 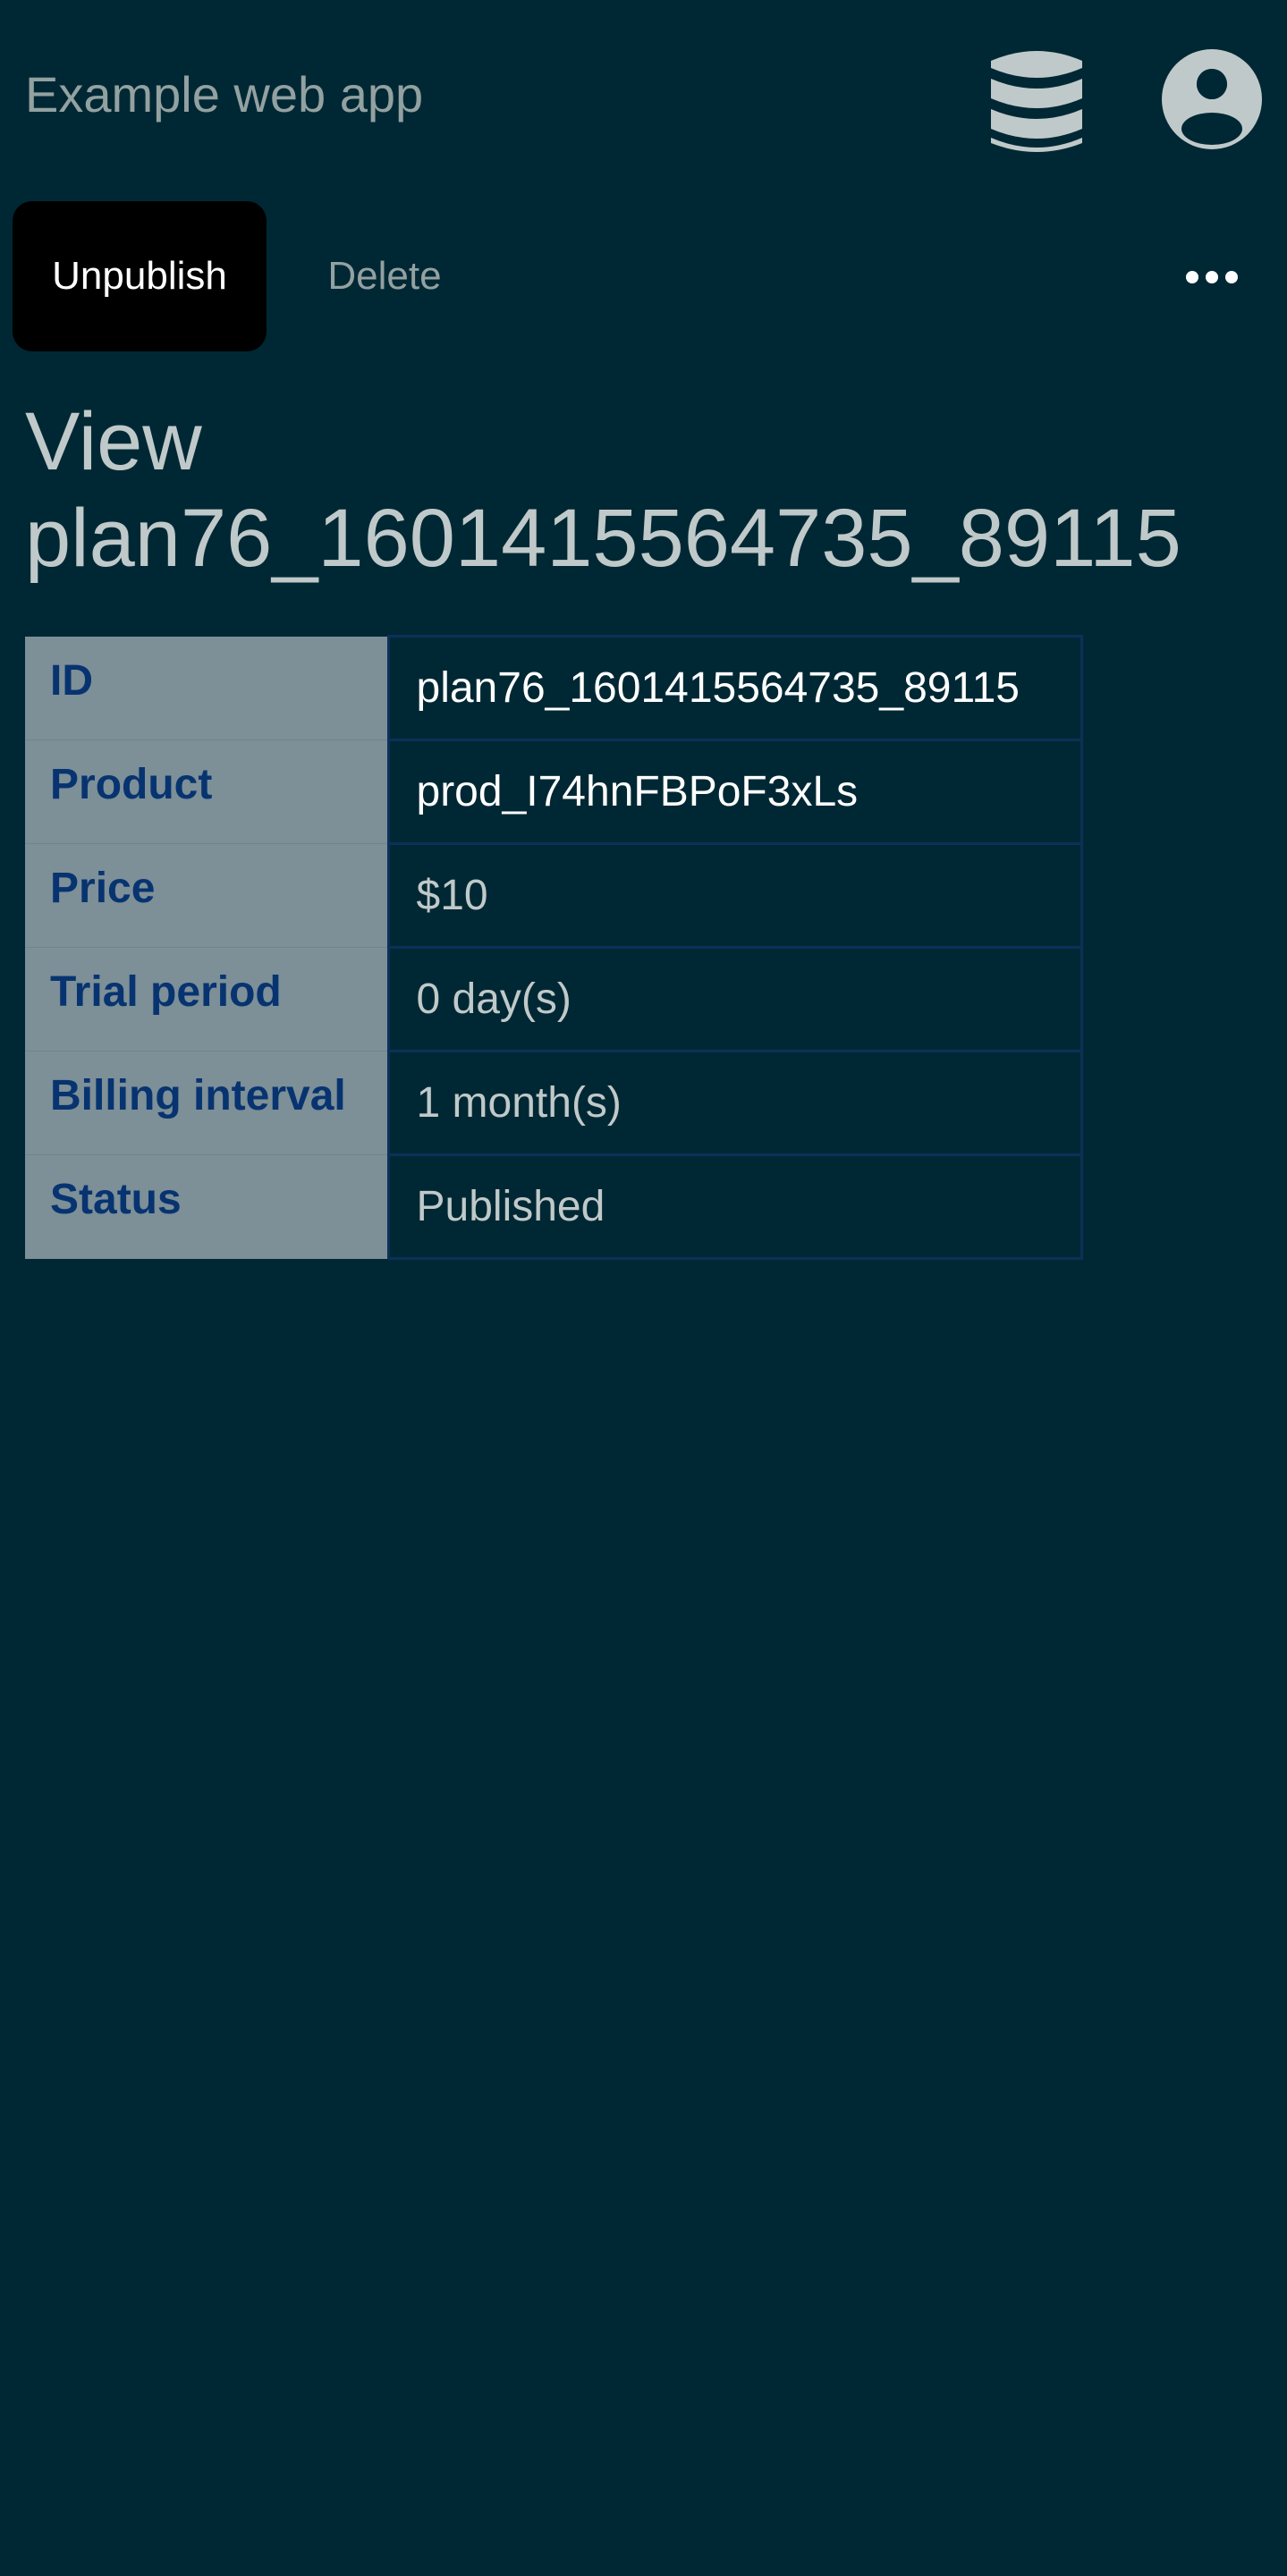 I want to click on app-header: Example web app, so click(x=643, y=96).